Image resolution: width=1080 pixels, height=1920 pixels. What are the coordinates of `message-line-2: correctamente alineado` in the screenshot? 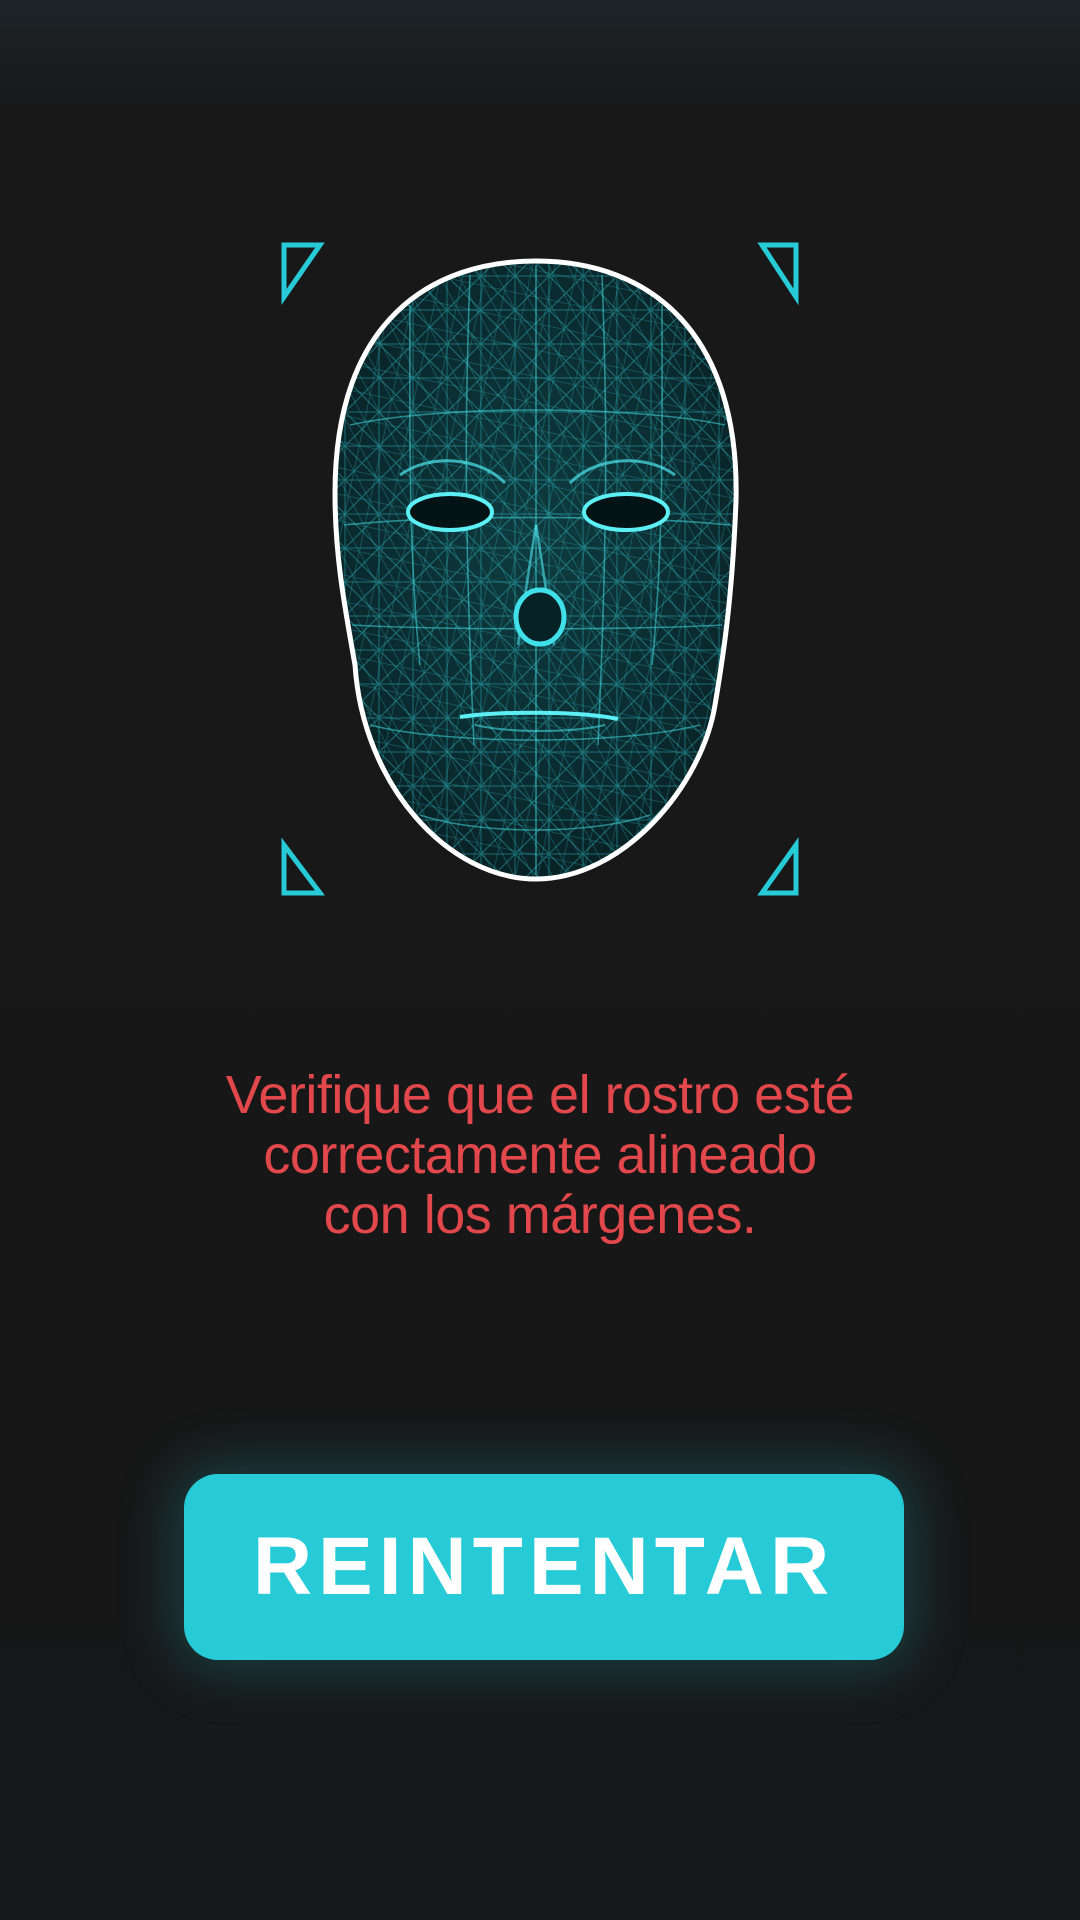 It's located at (540, 1155).